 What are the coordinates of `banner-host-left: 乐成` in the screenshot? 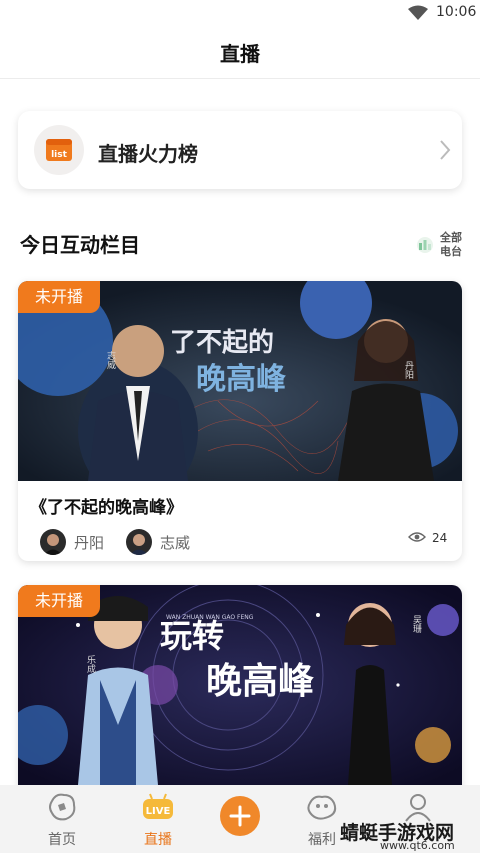 It's located at (90, 664).